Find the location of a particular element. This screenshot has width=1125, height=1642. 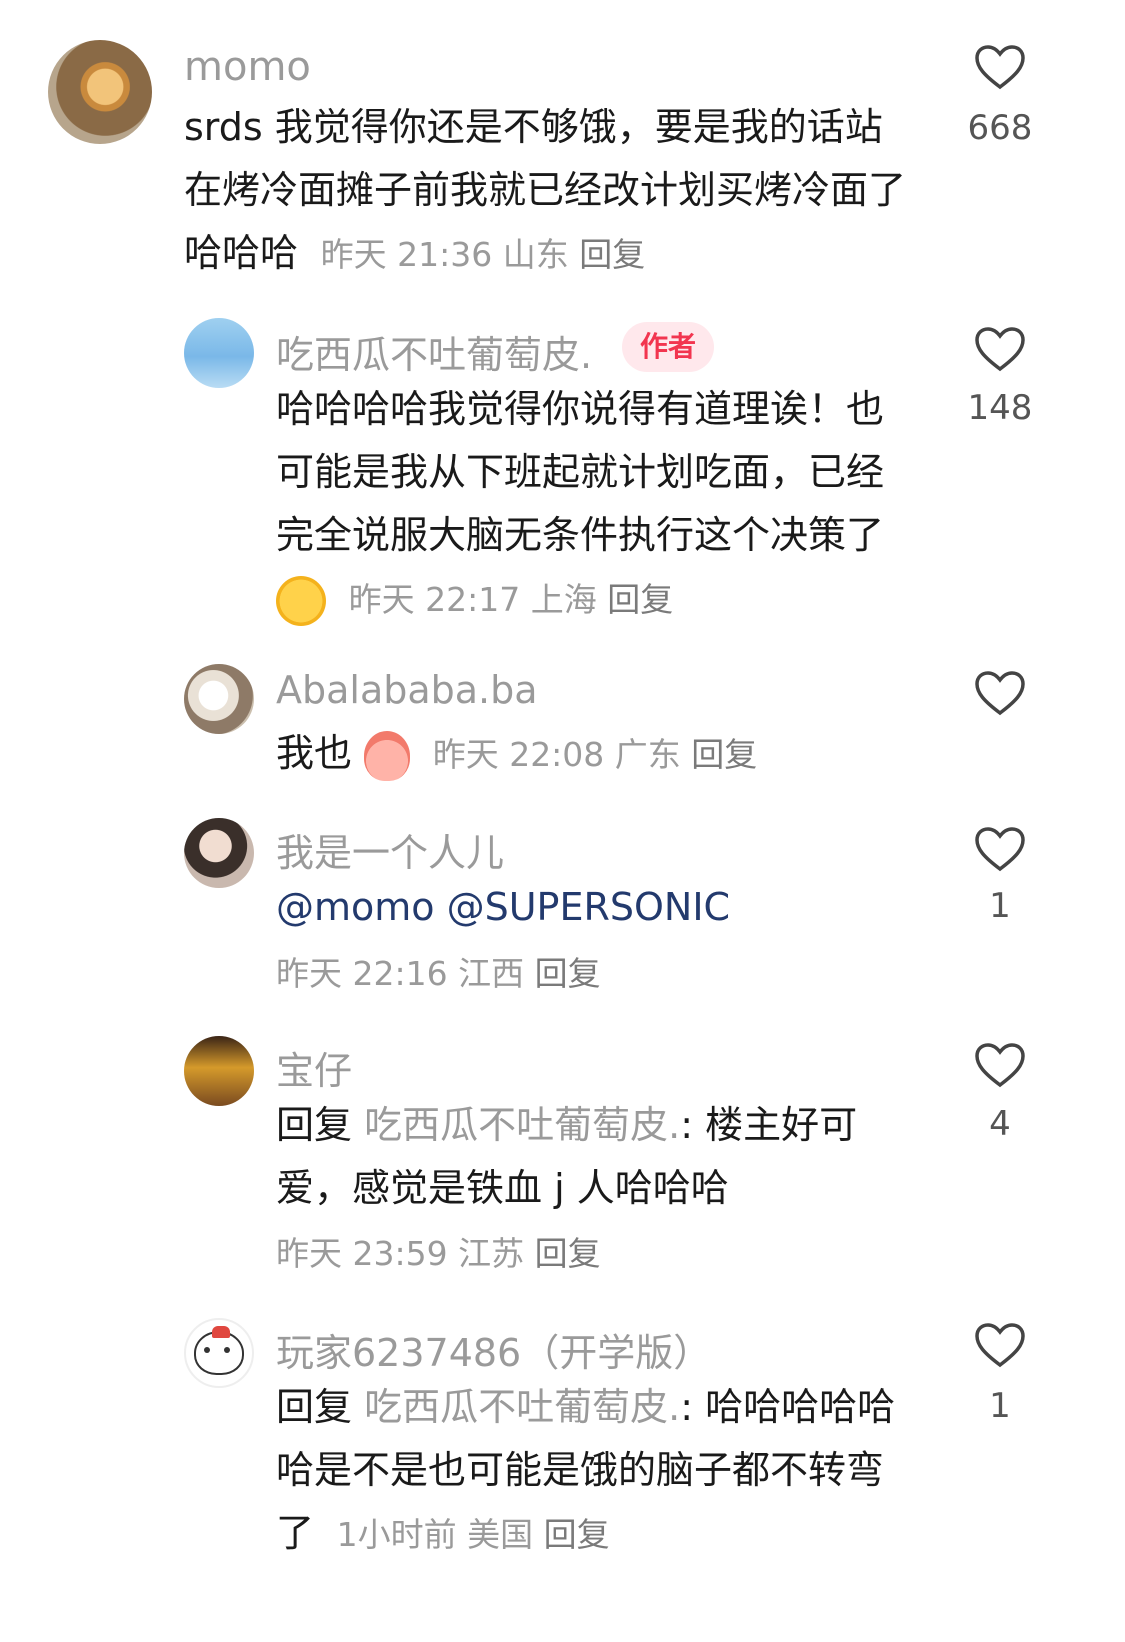

commenter-name: momo is located at coordinates (247, 67).